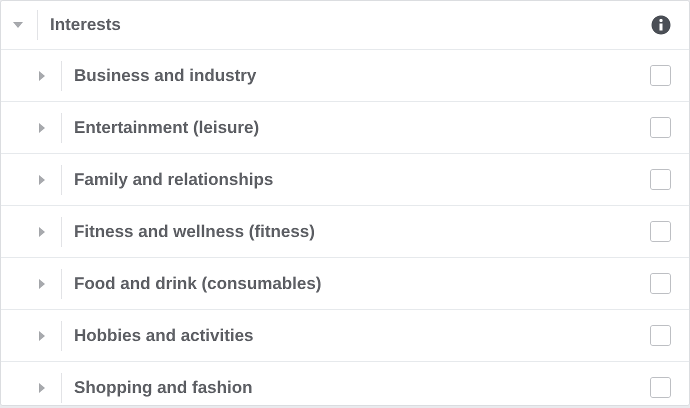 The height and width of the screenshot is (408, 690). I want to click on category-label: Entertainment (leisure), so click(167, 128).